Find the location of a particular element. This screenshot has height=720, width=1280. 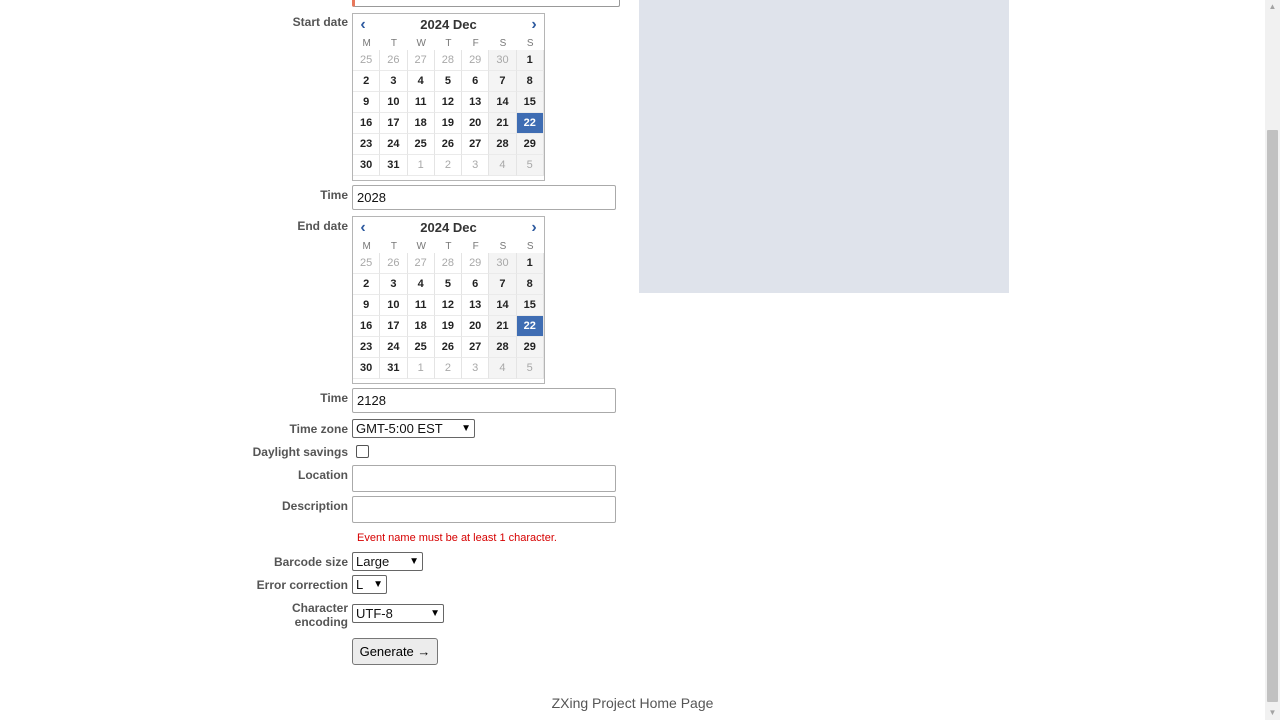

barcode-size-select: Large ▼ is located at coordinates (387, 561).